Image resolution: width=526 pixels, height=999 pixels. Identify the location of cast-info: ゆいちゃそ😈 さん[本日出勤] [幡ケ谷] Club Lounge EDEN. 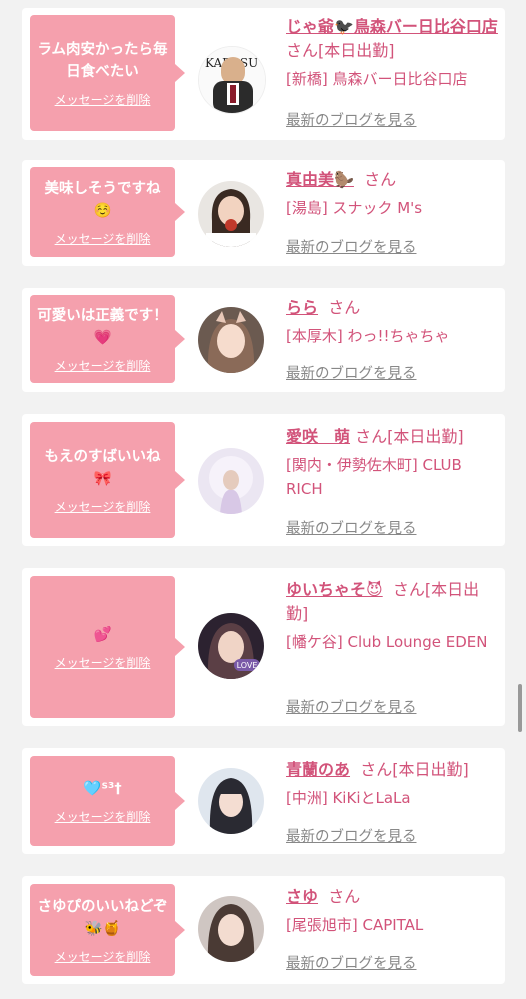
(392, 616).